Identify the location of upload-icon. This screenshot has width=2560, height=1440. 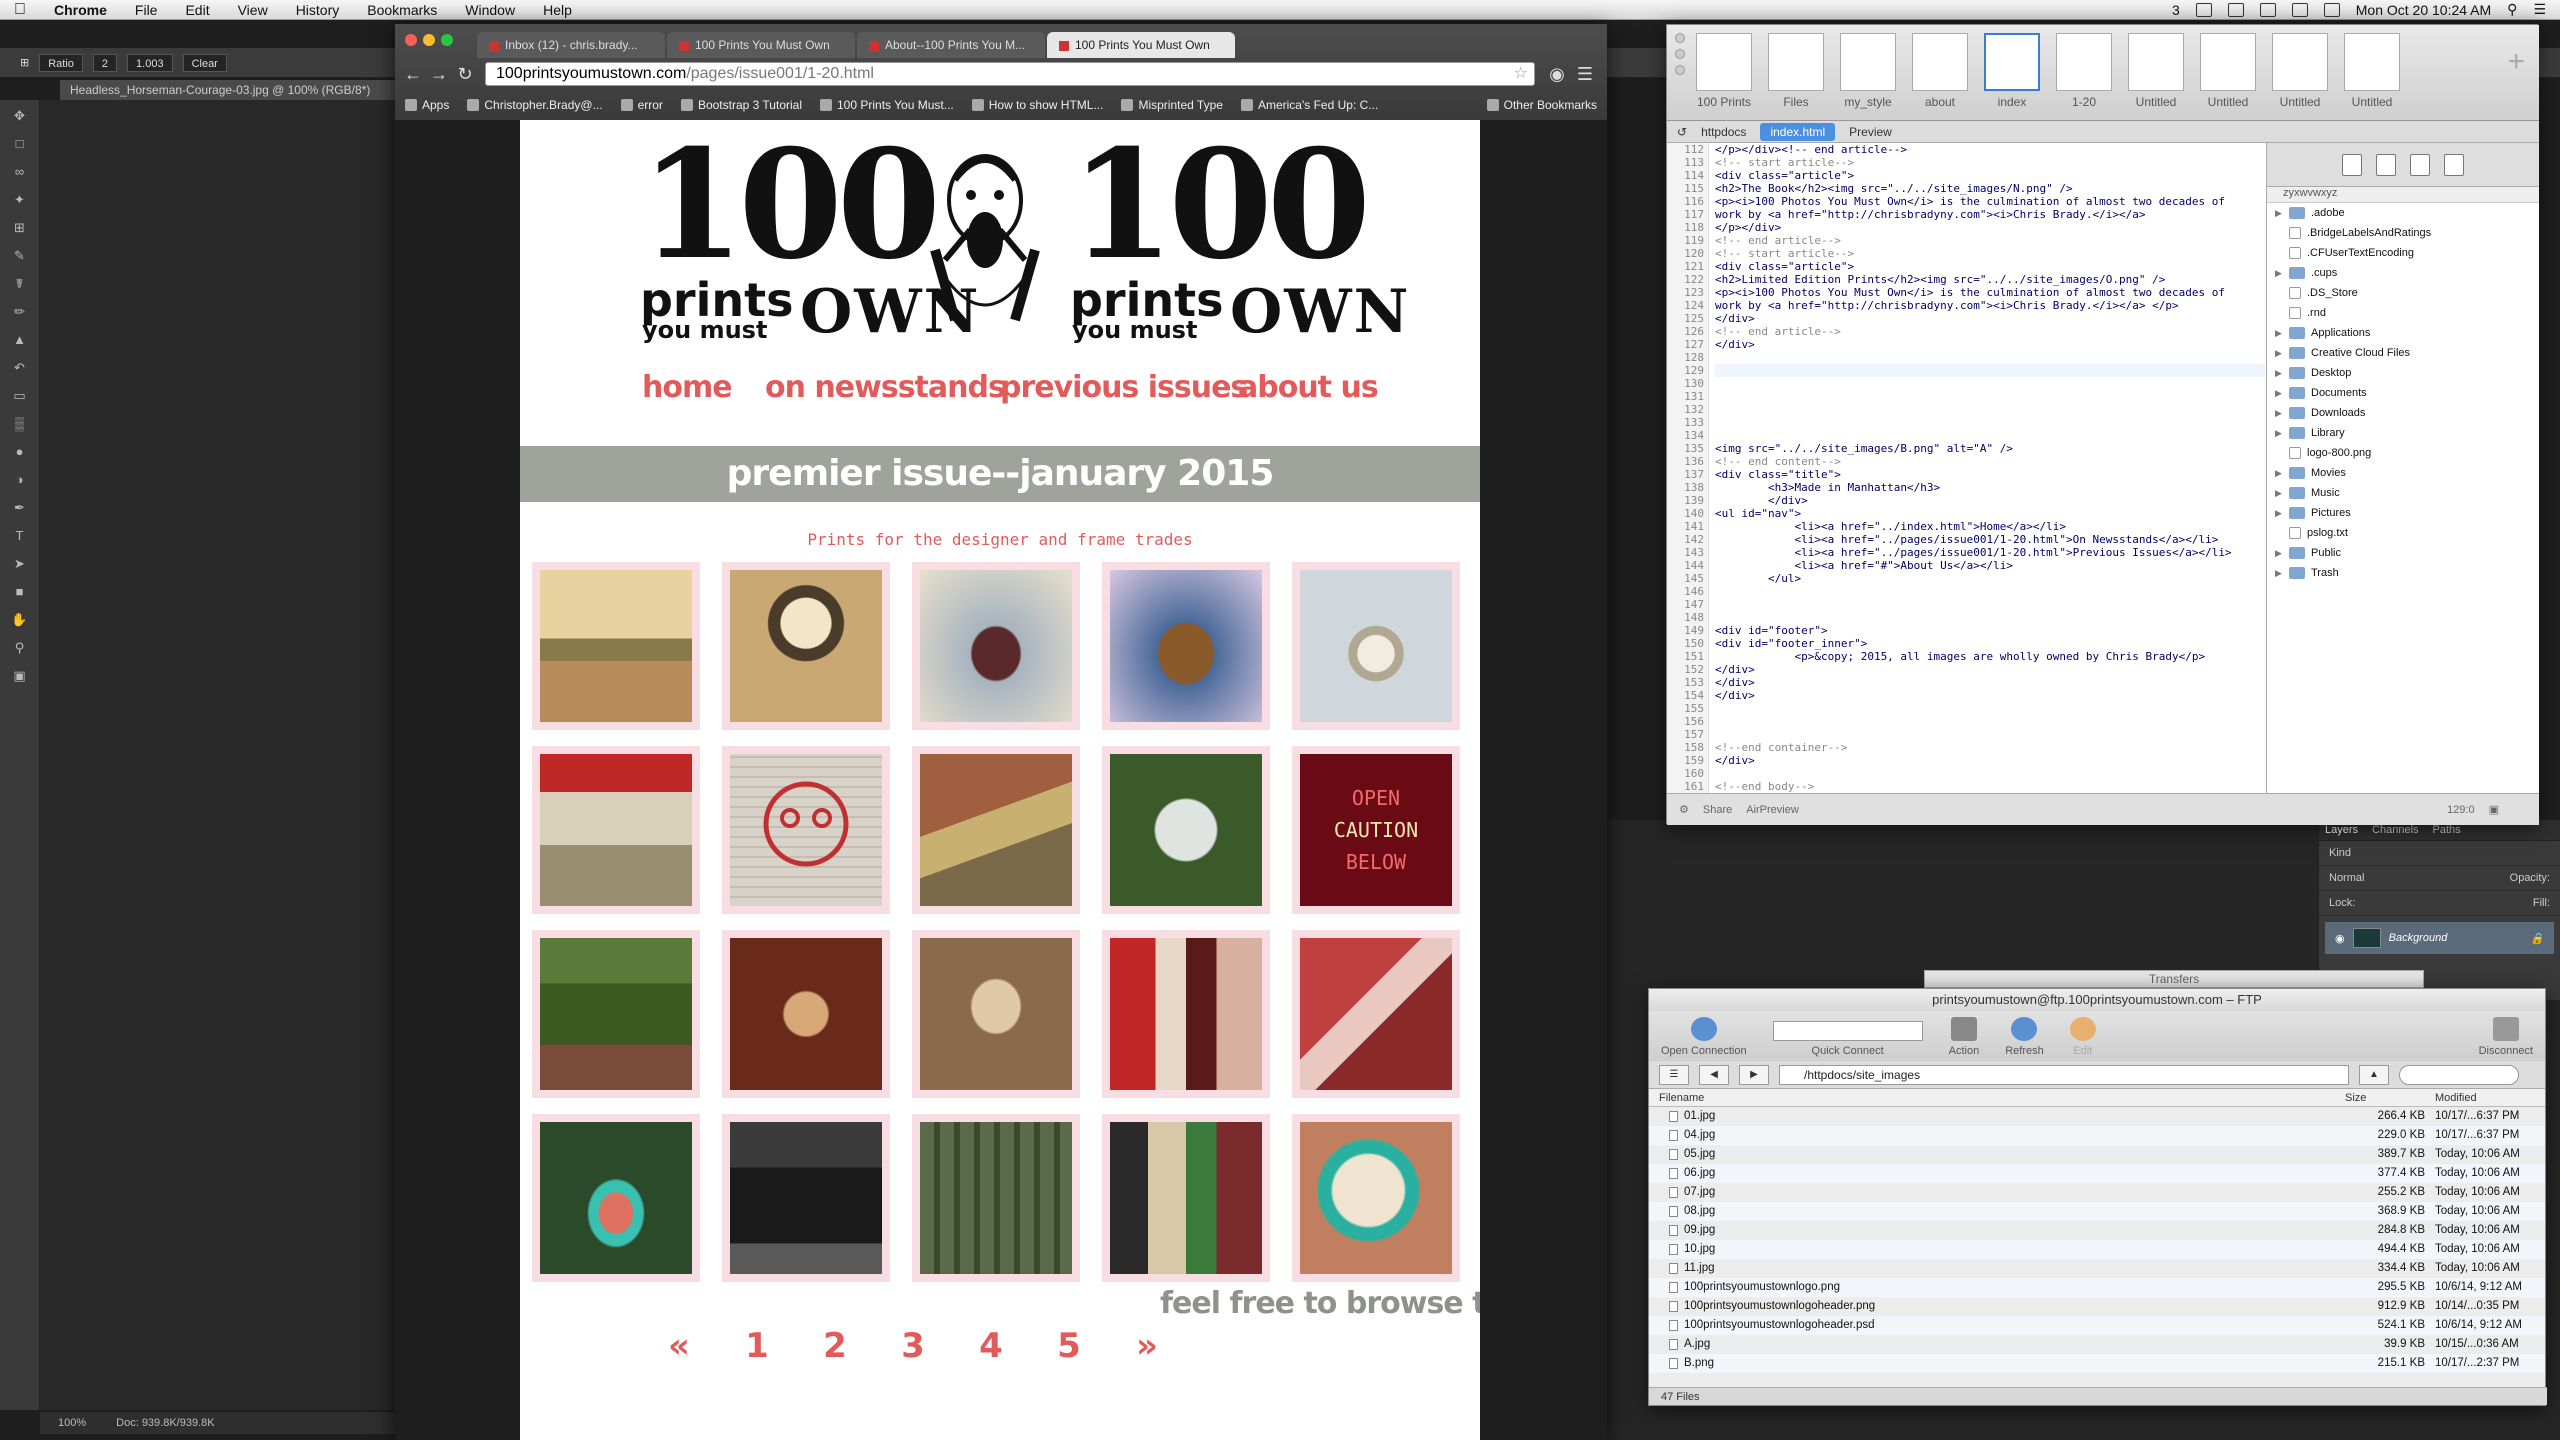
(2454, 164).